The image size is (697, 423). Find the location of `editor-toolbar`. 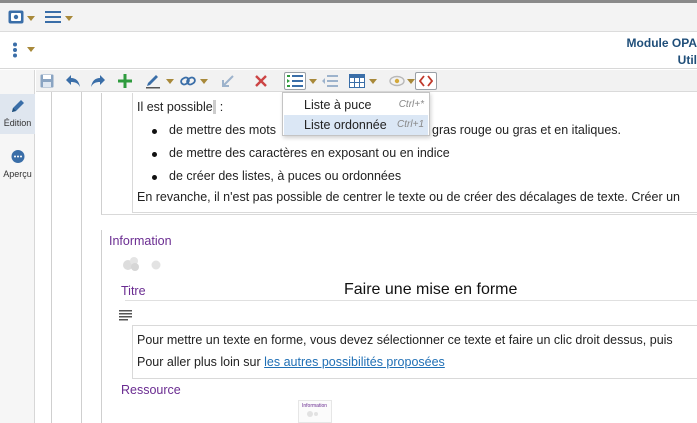

editor-toolbar is located at coordinates (366, 81).